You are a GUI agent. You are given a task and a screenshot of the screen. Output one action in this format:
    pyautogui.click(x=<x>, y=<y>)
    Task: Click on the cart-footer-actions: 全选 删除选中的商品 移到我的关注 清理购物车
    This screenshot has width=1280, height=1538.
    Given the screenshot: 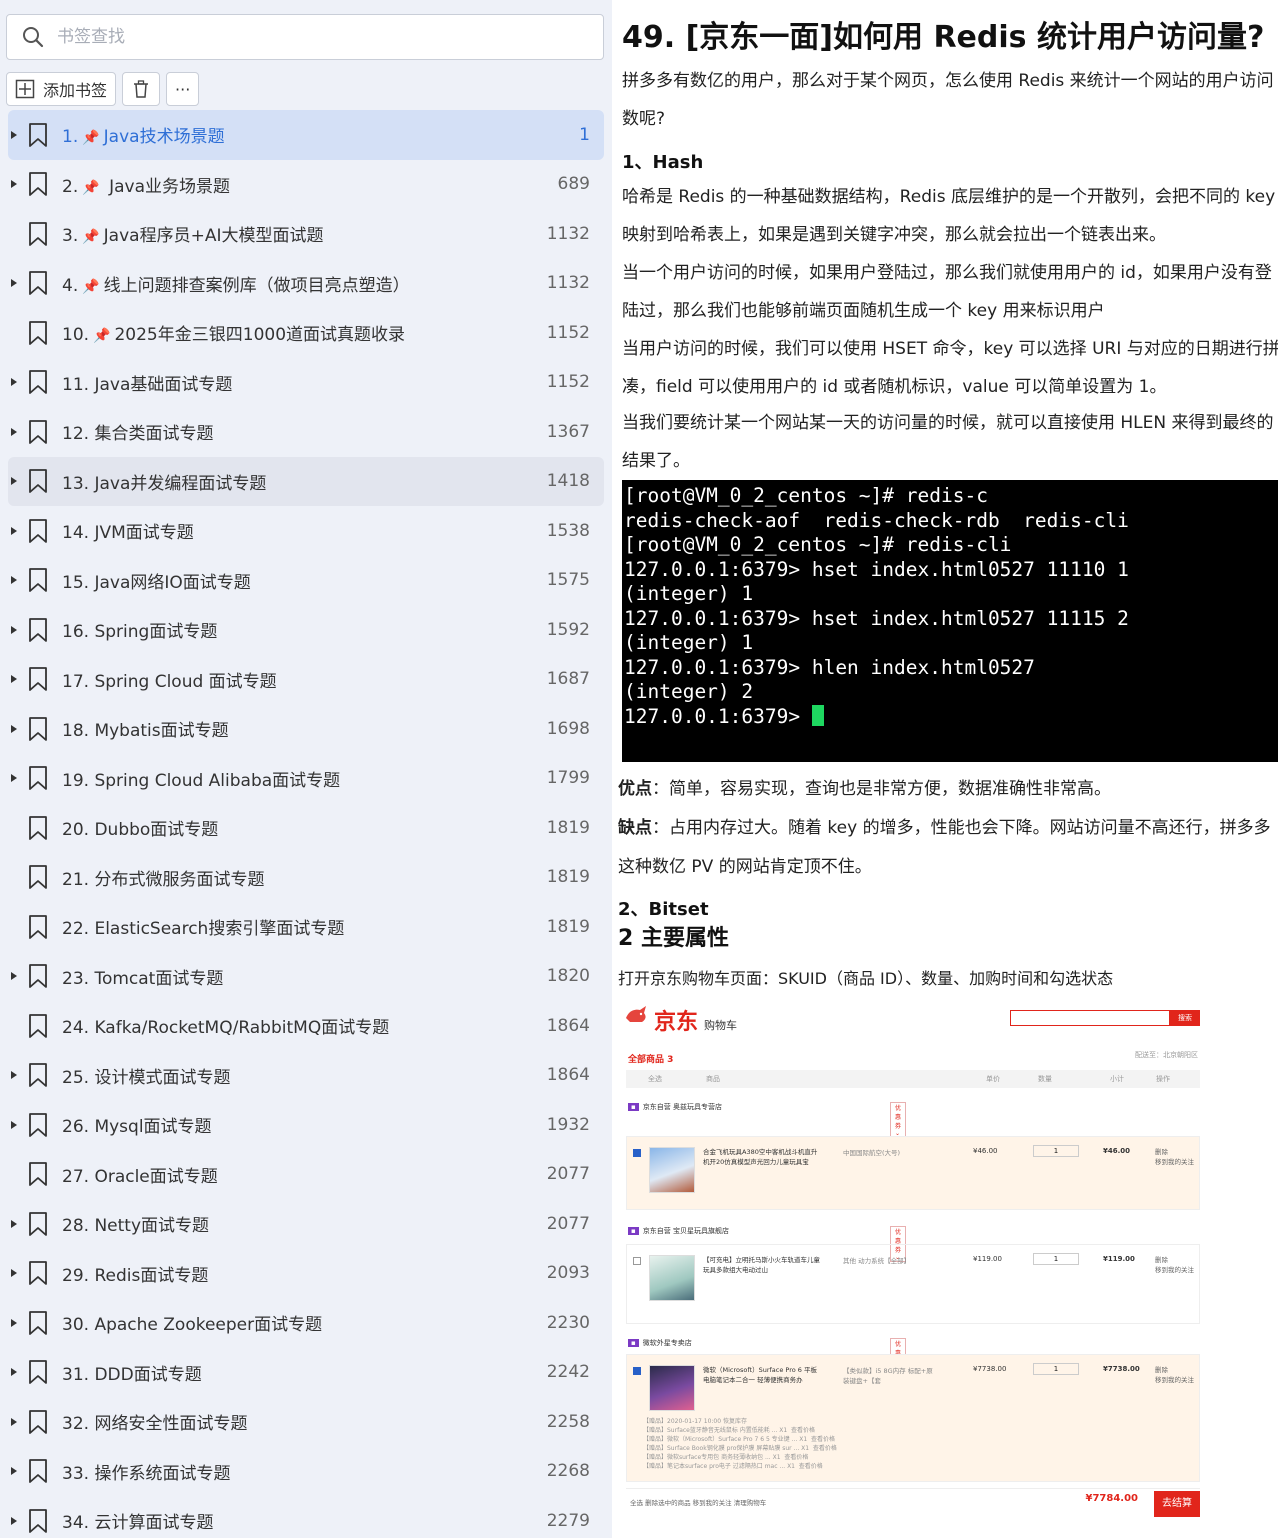 What is the action you would take?
    pyautogui.click(x=698, y=1502)
    